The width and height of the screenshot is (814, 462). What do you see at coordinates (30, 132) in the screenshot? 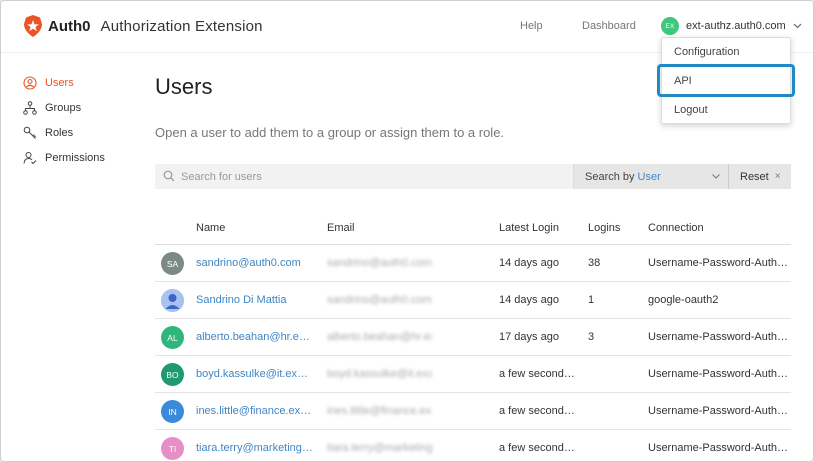
I see `roles-icon` at bounding box center [30, 132].